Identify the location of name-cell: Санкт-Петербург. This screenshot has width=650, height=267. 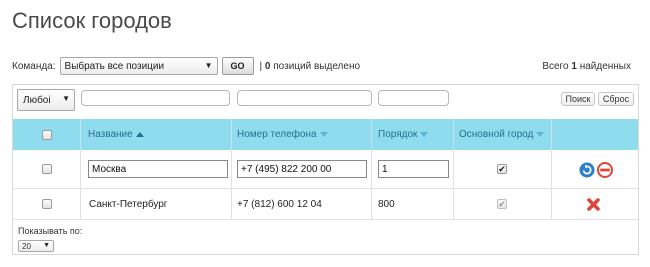
(159, 204).